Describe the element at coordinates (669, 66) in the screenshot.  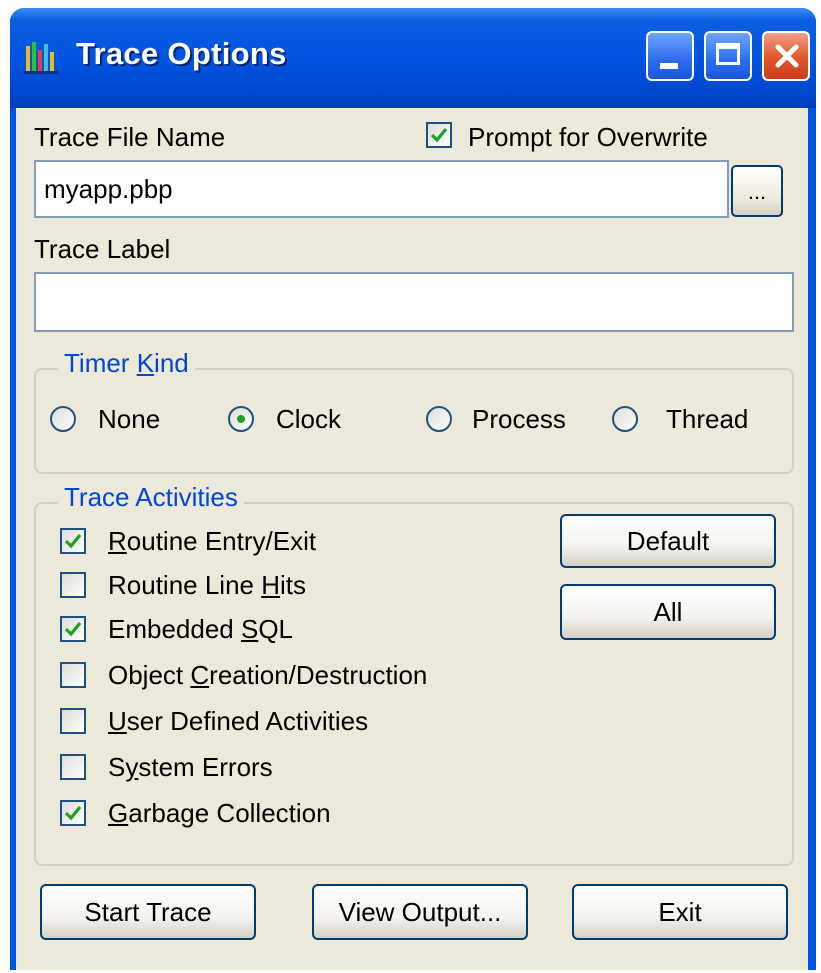
I see `minimize-icon` at that location.